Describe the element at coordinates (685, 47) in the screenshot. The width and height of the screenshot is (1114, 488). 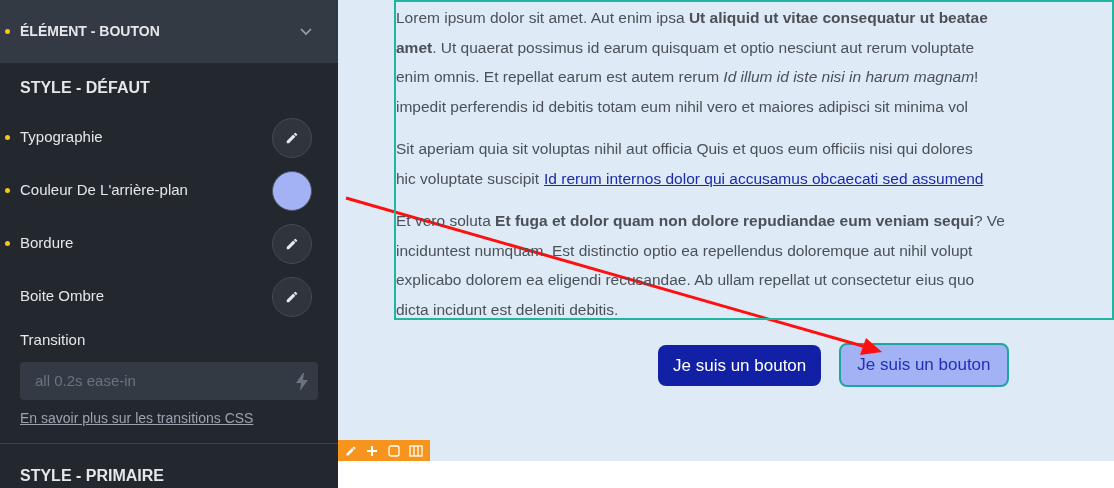
I see `paragraph-line: amet. Ut quaerat possimus id earum quisquam et optio nesciunt aut rerum voluptate` at that location.